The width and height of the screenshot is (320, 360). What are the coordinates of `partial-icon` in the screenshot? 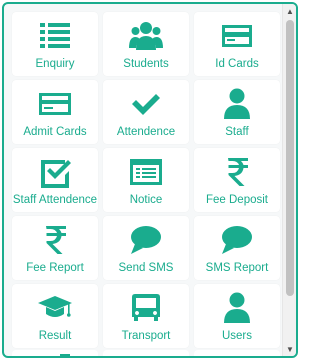 It's located at (65, 355).